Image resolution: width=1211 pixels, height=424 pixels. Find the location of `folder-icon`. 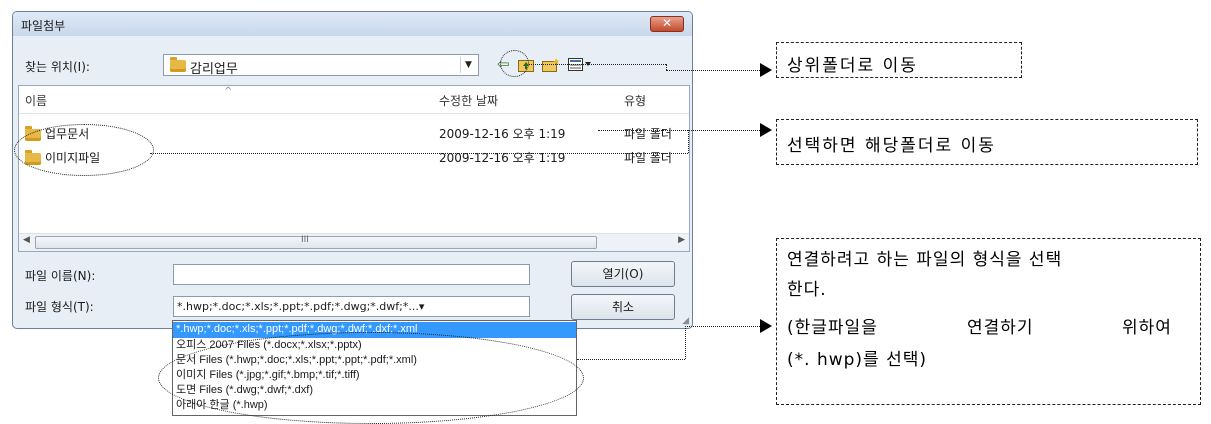

folder-icon is located at coordinates (178, 64).